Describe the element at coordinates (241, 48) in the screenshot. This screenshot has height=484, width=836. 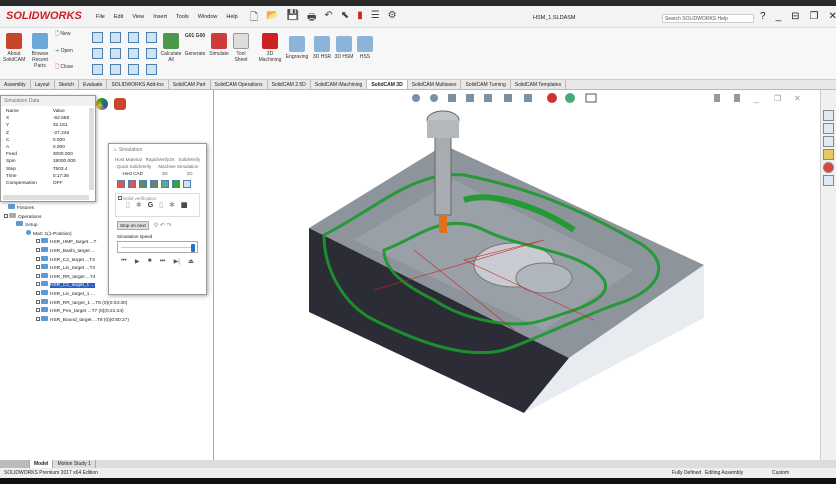
I see `tool-sheet-button: Tool Sheet` at that location.